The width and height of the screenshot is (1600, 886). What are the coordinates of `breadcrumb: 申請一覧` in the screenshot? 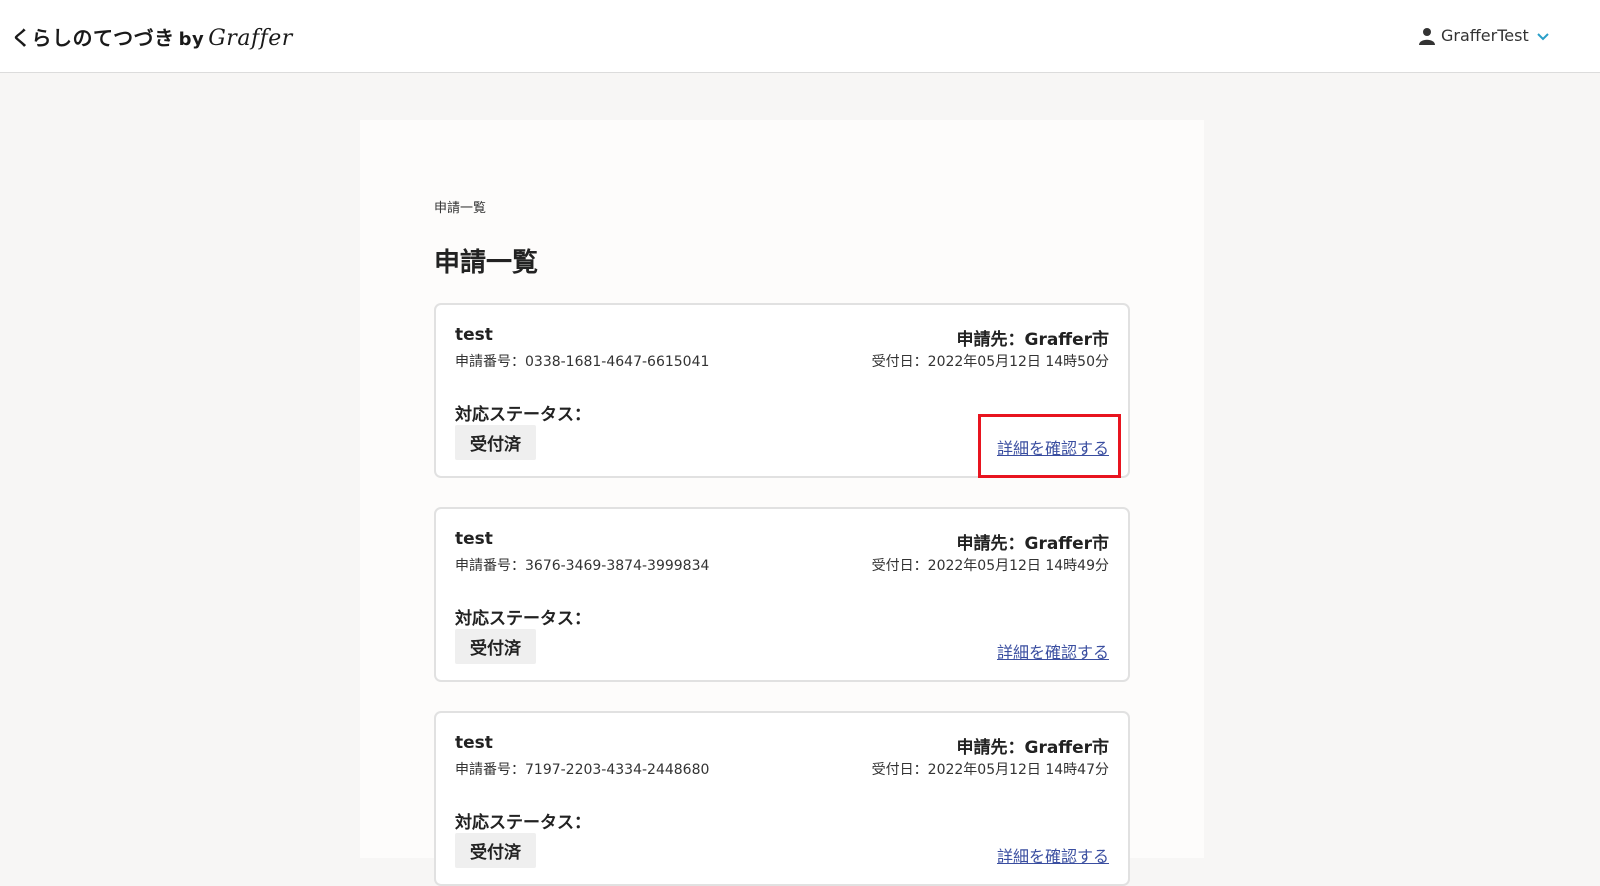 It's located at (460, 206).